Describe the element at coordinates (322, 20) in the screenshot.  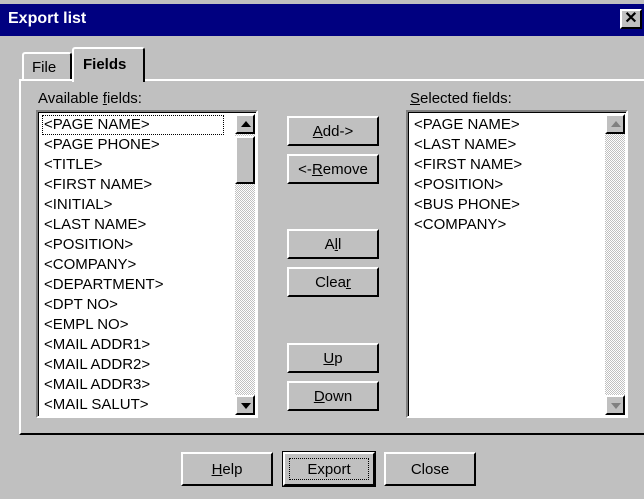
I see `title-bar: Export list ✕` at that location.